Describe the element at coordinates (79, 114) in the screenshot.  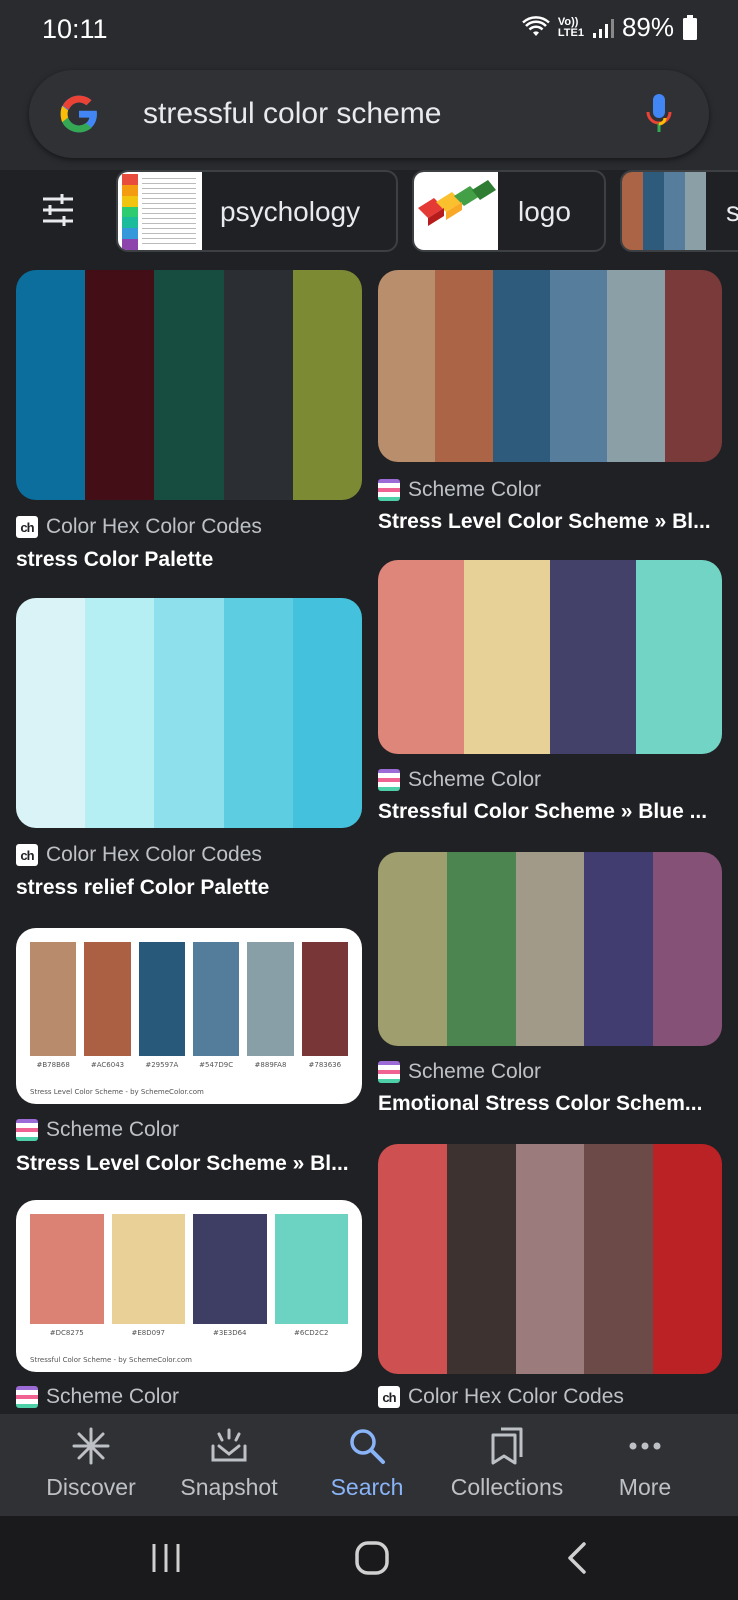
I see `google-logo-icon` at that location.